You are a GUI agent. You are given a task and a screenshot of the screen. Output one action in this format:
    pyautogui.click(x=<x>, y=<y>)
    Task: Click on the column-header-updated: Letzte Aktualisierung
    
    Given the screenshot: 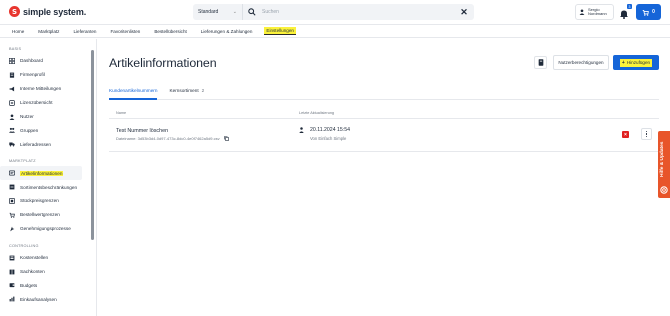 What is the action you would take?
    pyautogui.click(x=317, y=113)
    